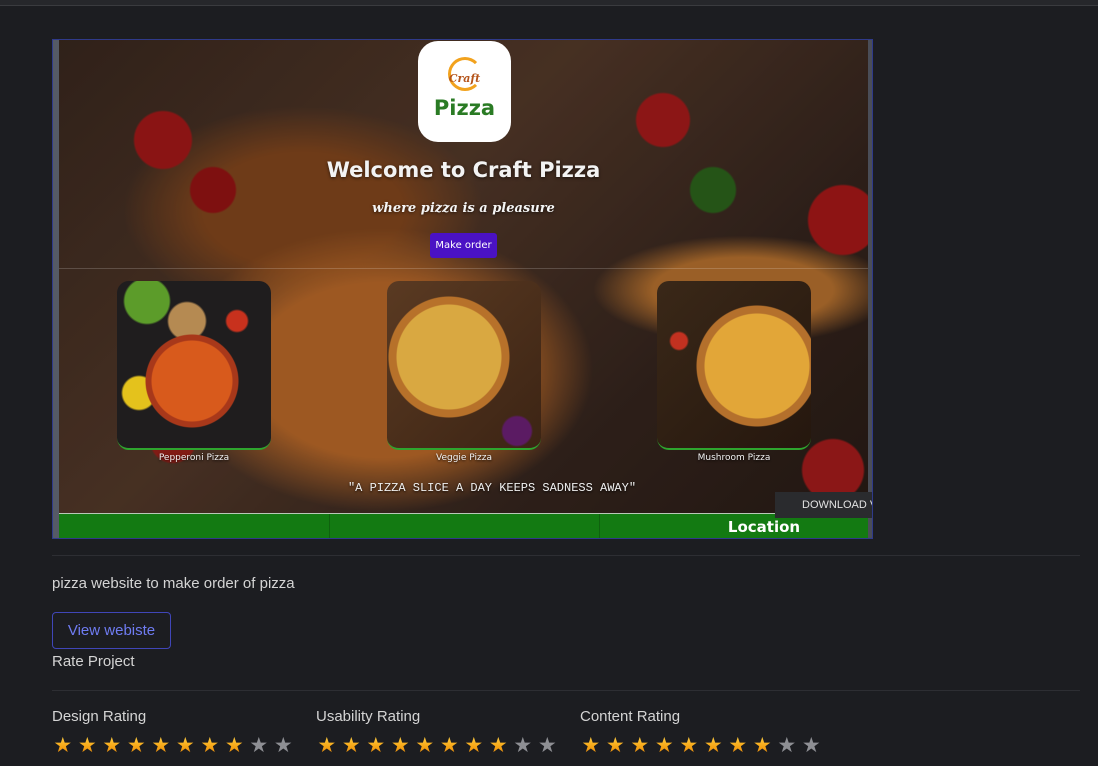 The image size is (1098, 766). Describe the element at coordinates (463, 458) in the screenshot. I see `veggie-pizza-label: Veggie Pizza` at that location.